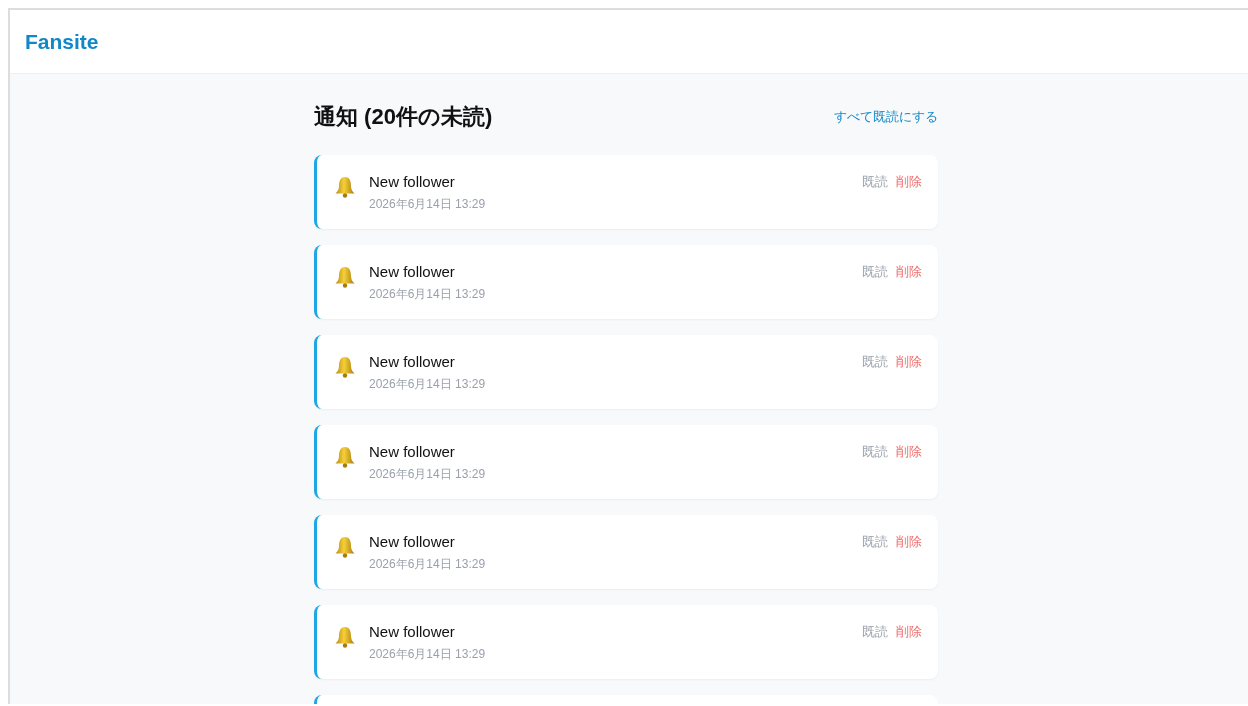 Image resolution: width=1248 pixels, height=706 pixels. What do you see at coordinates (62, 41) in the screenshot?
I see `site-logo: Fansite` at bounding box center [62, 41].